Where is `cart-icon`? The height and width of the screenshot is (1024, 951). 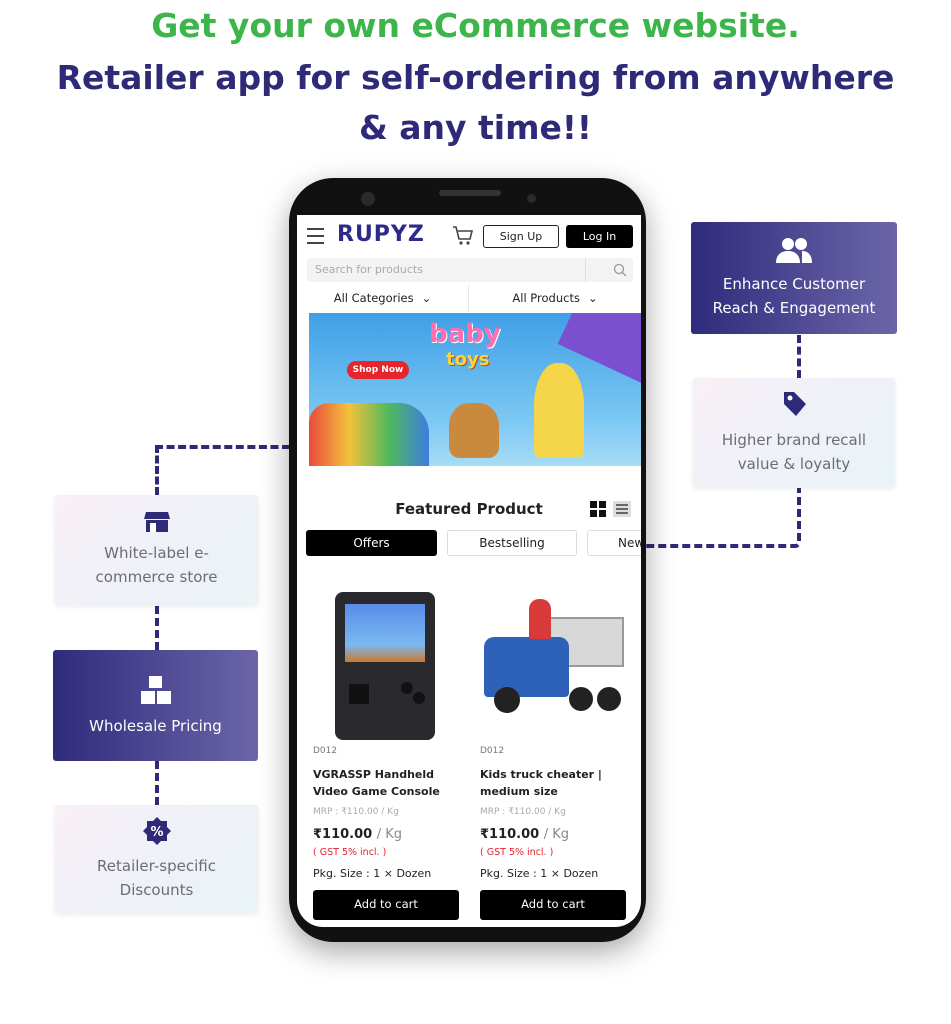 cart-icon is located at coordinates (463, 236).